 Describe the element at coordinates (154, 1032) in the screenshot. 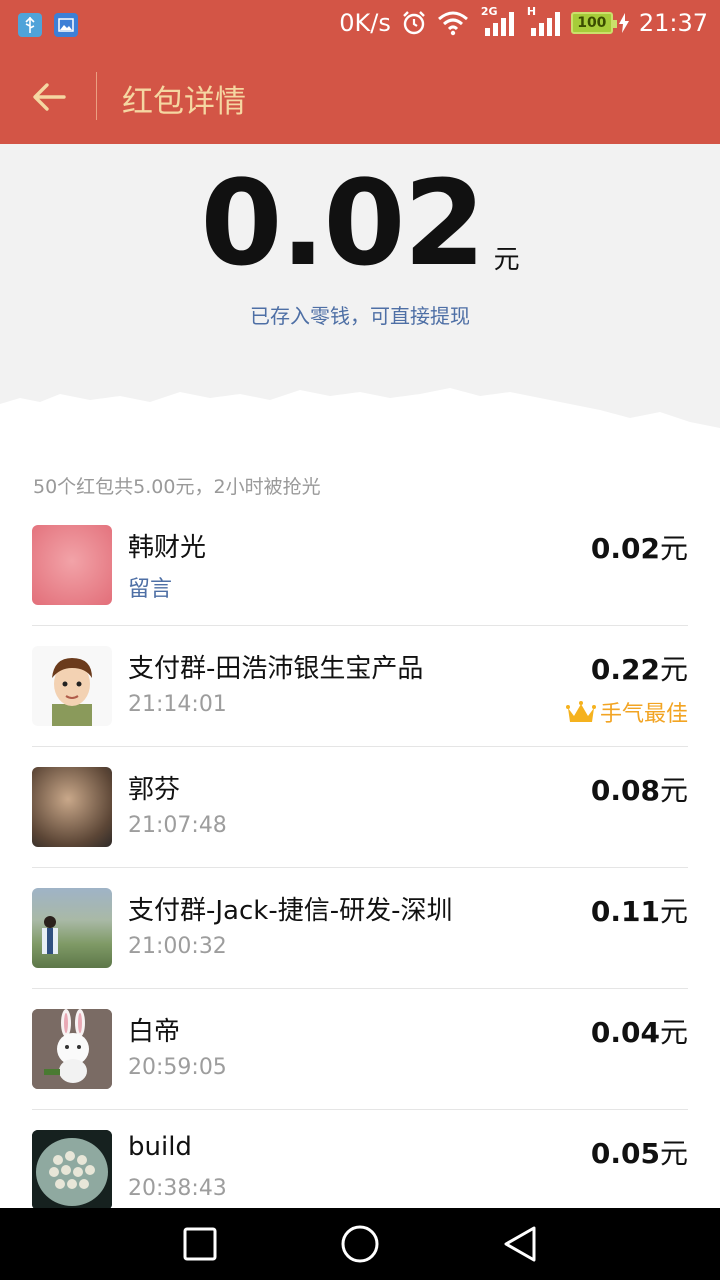

I see `recipient-name: 白帝` at that location.